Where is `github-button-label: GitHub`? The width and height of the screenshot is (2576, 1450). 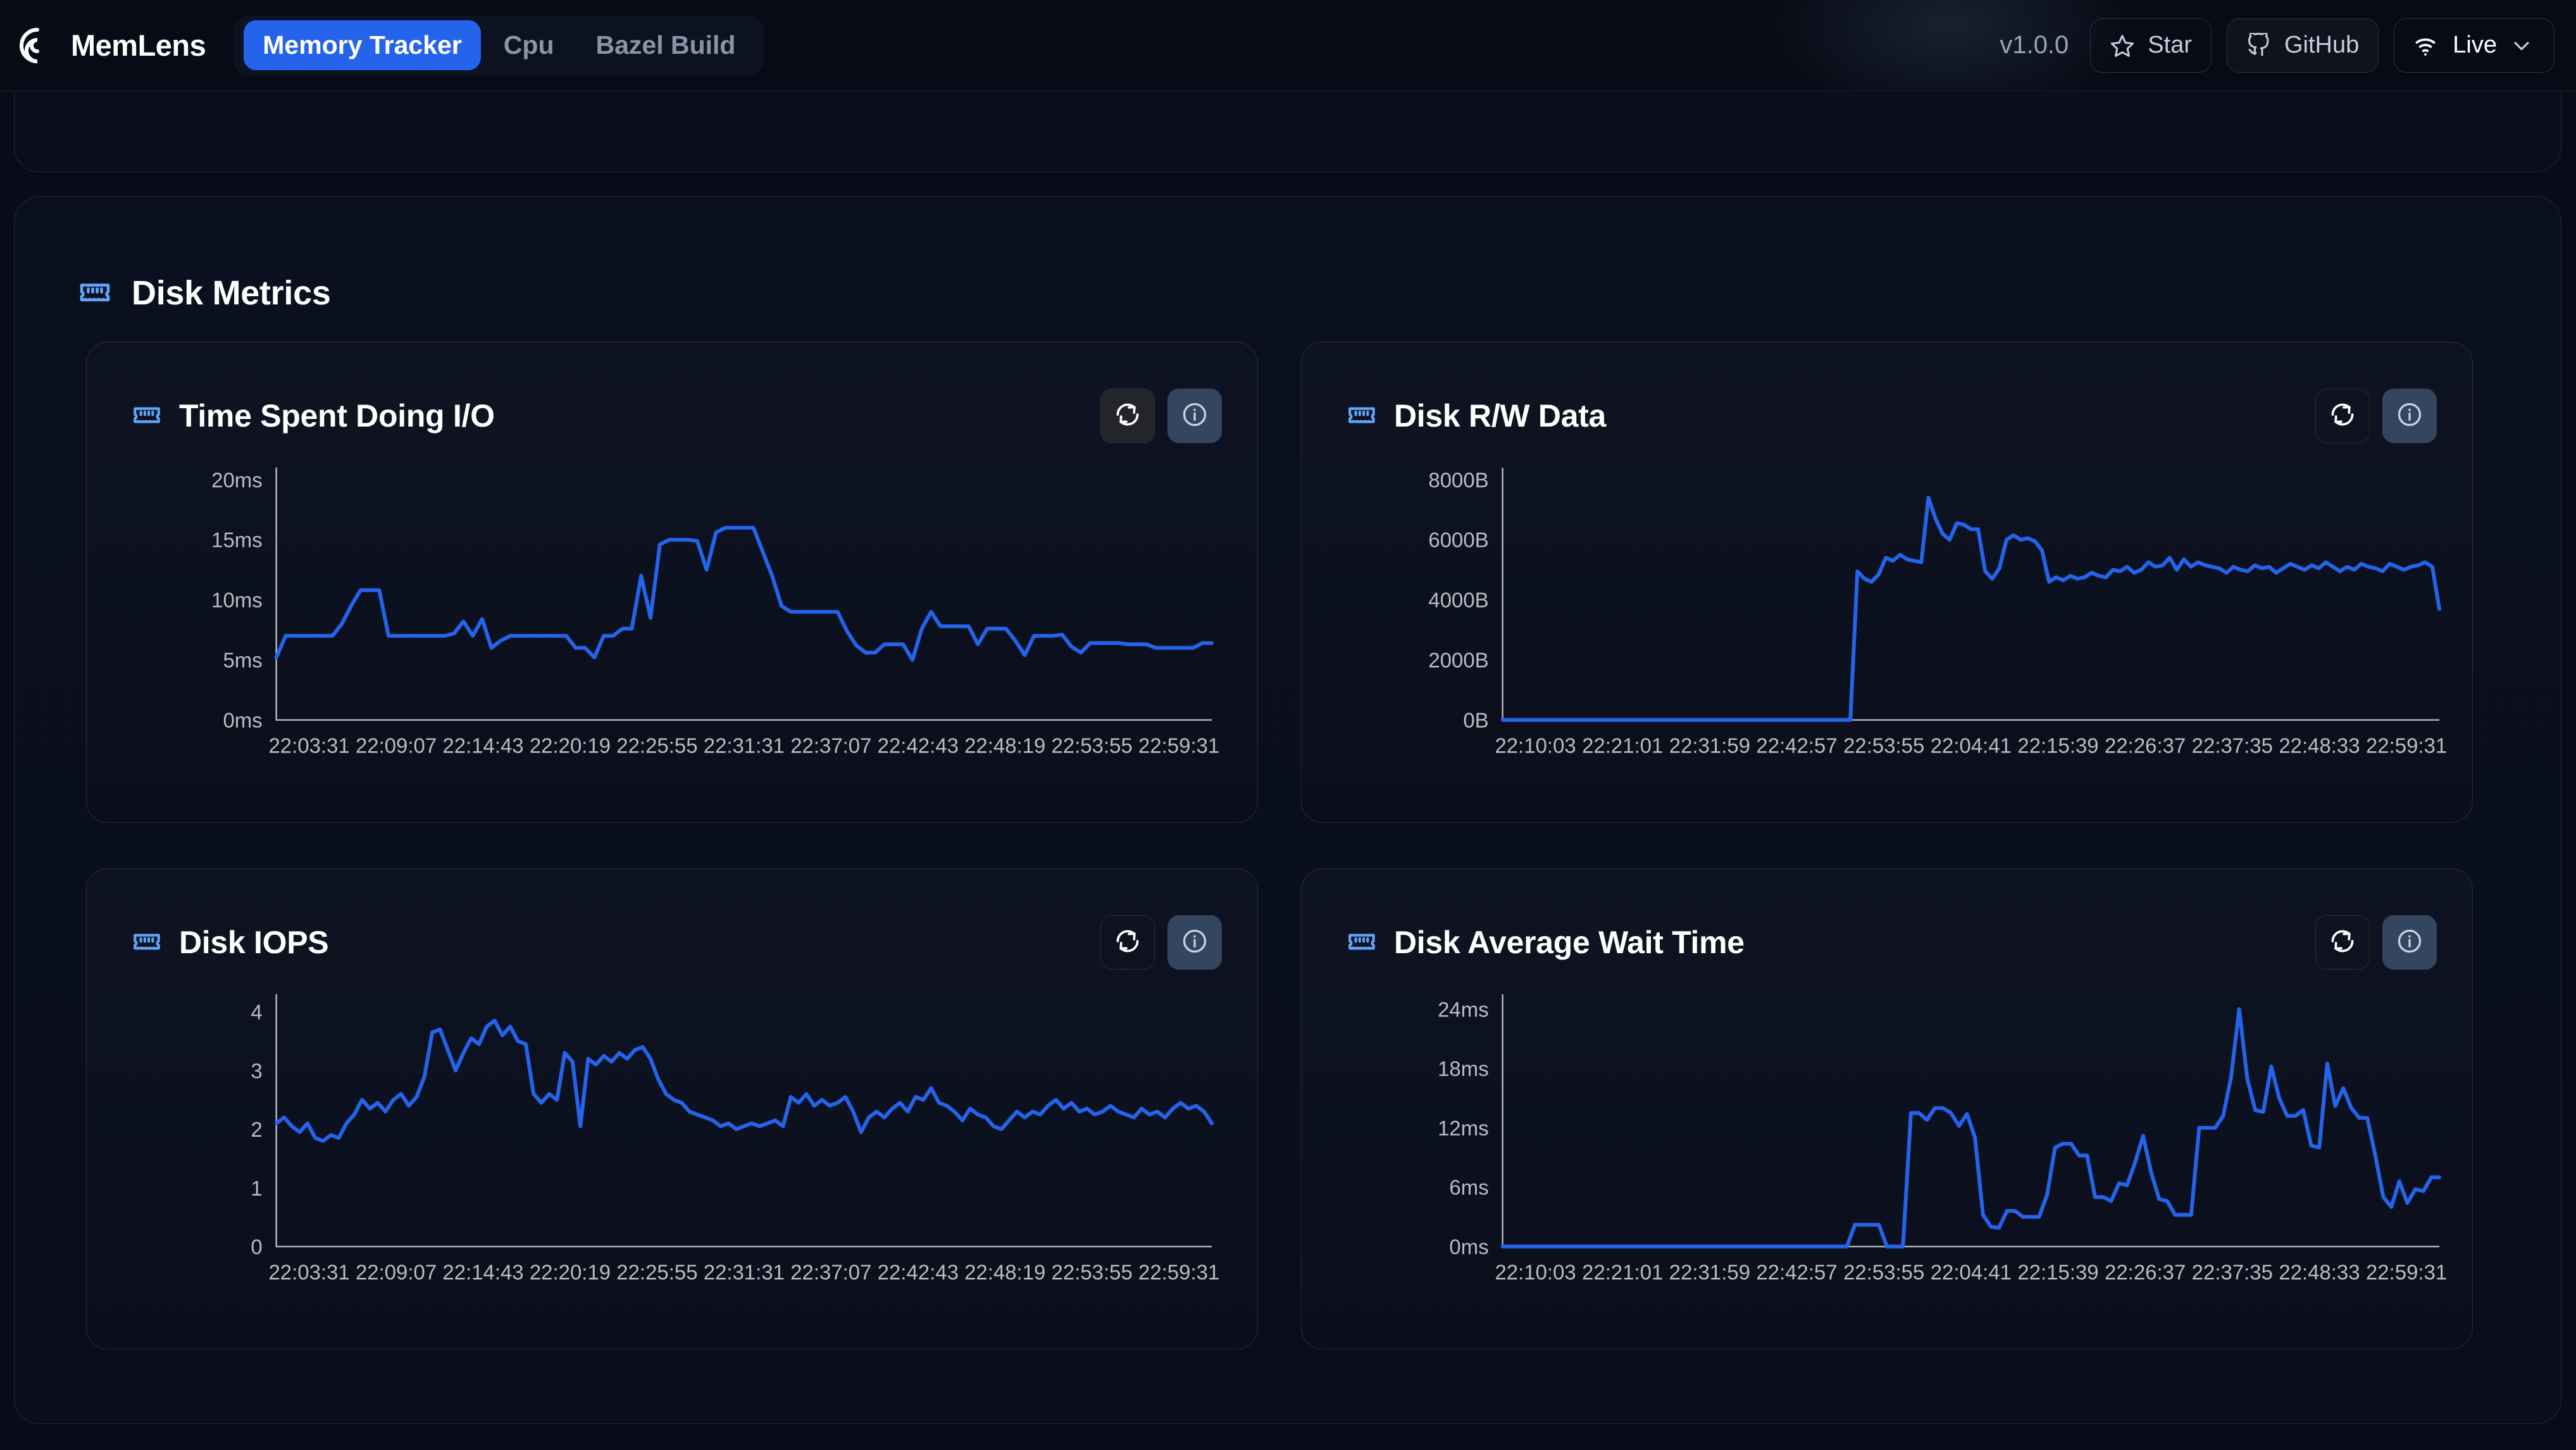
github-button-label: GitHub is located at coordinates (2322, 45).